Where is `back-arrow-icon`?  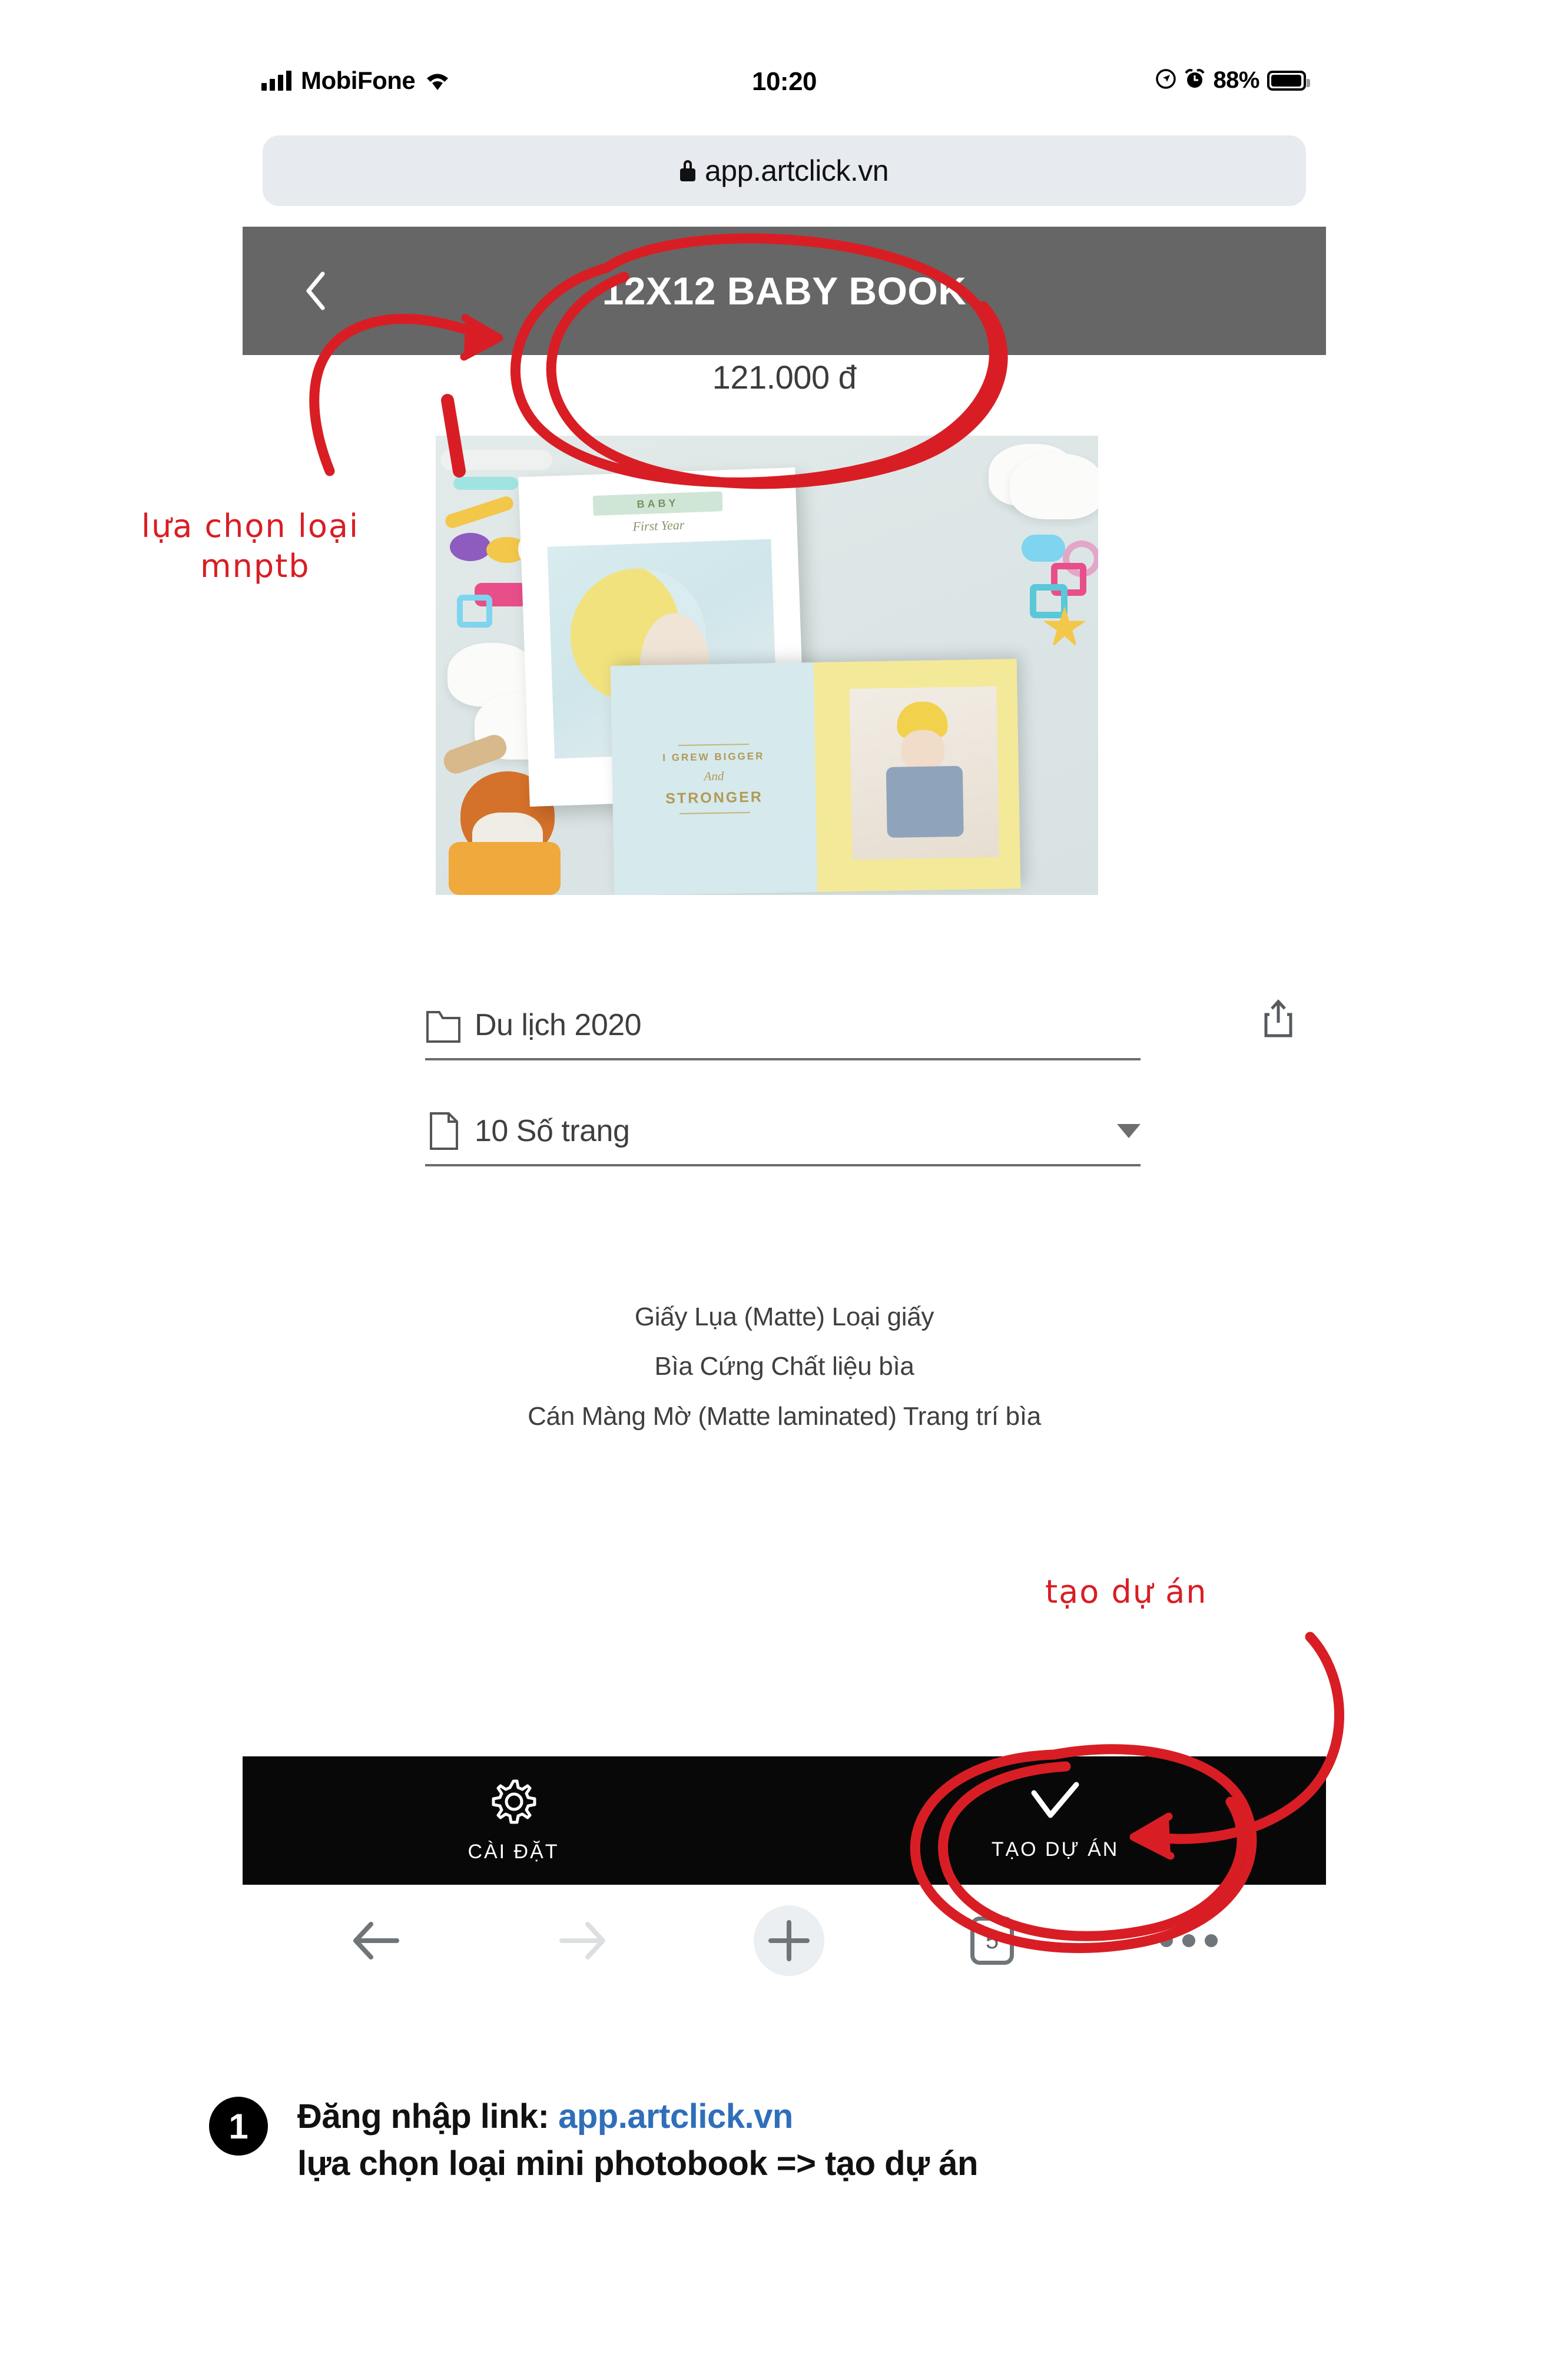 back-arrow-icon is located at coordinates (378, 1941).